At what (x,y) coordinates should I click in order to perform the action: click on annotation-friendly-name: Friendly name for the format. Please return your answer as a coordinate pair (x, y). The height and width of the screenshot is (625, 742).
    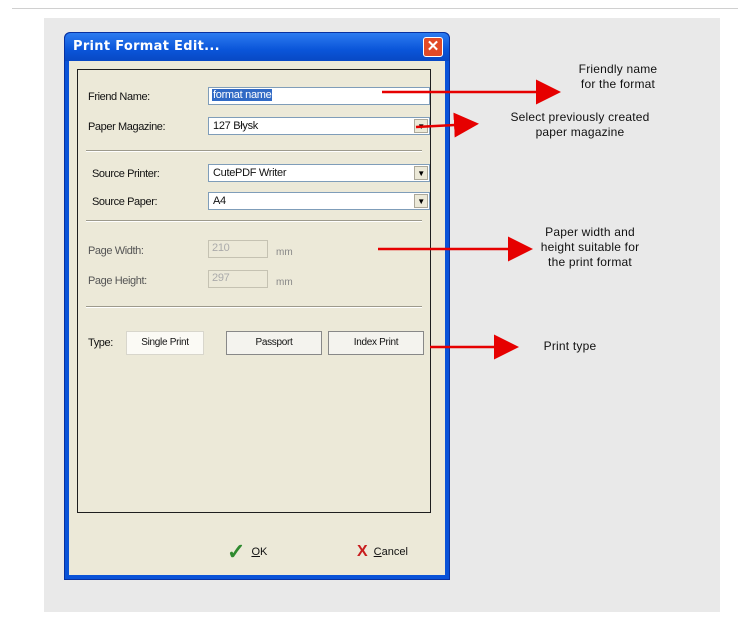
    Looking at the image, I should click on (618, 77).